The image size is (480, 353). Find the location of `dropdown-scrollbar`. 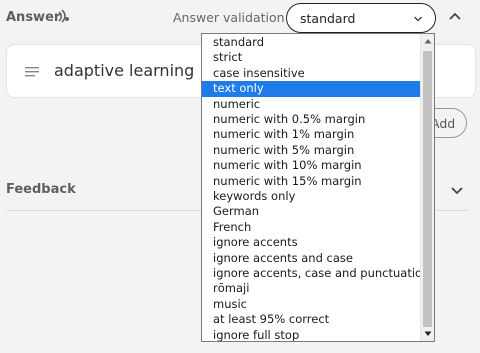

dropdown-scrollbar is located at coordinates (427, 187).